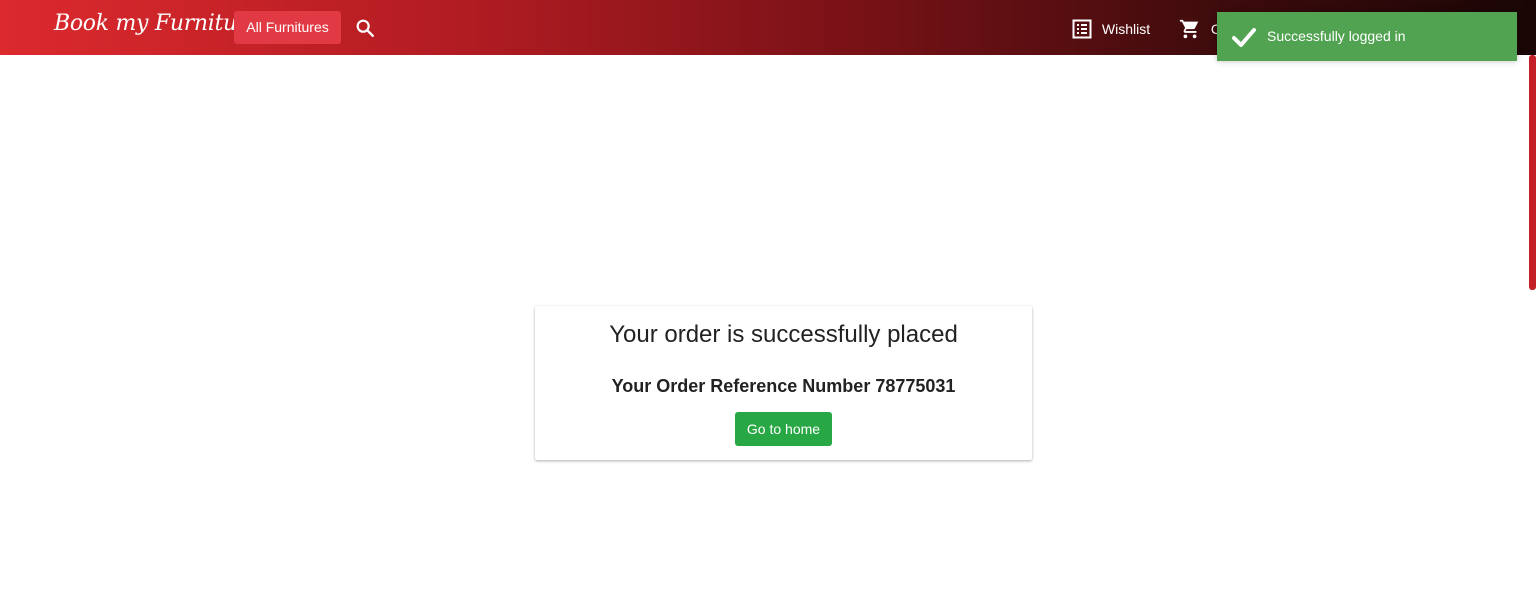  I want to click on list-icon, so click(1082, 29).